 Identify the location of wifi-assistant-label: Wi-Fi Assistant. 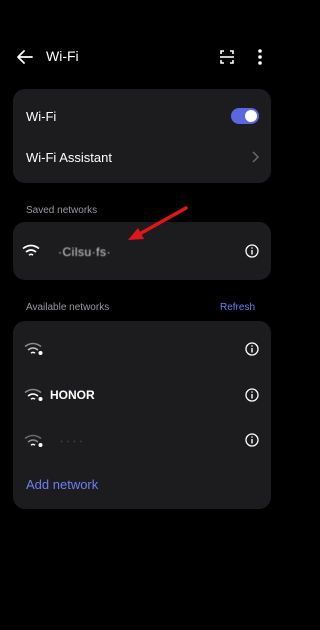
(69, 157).